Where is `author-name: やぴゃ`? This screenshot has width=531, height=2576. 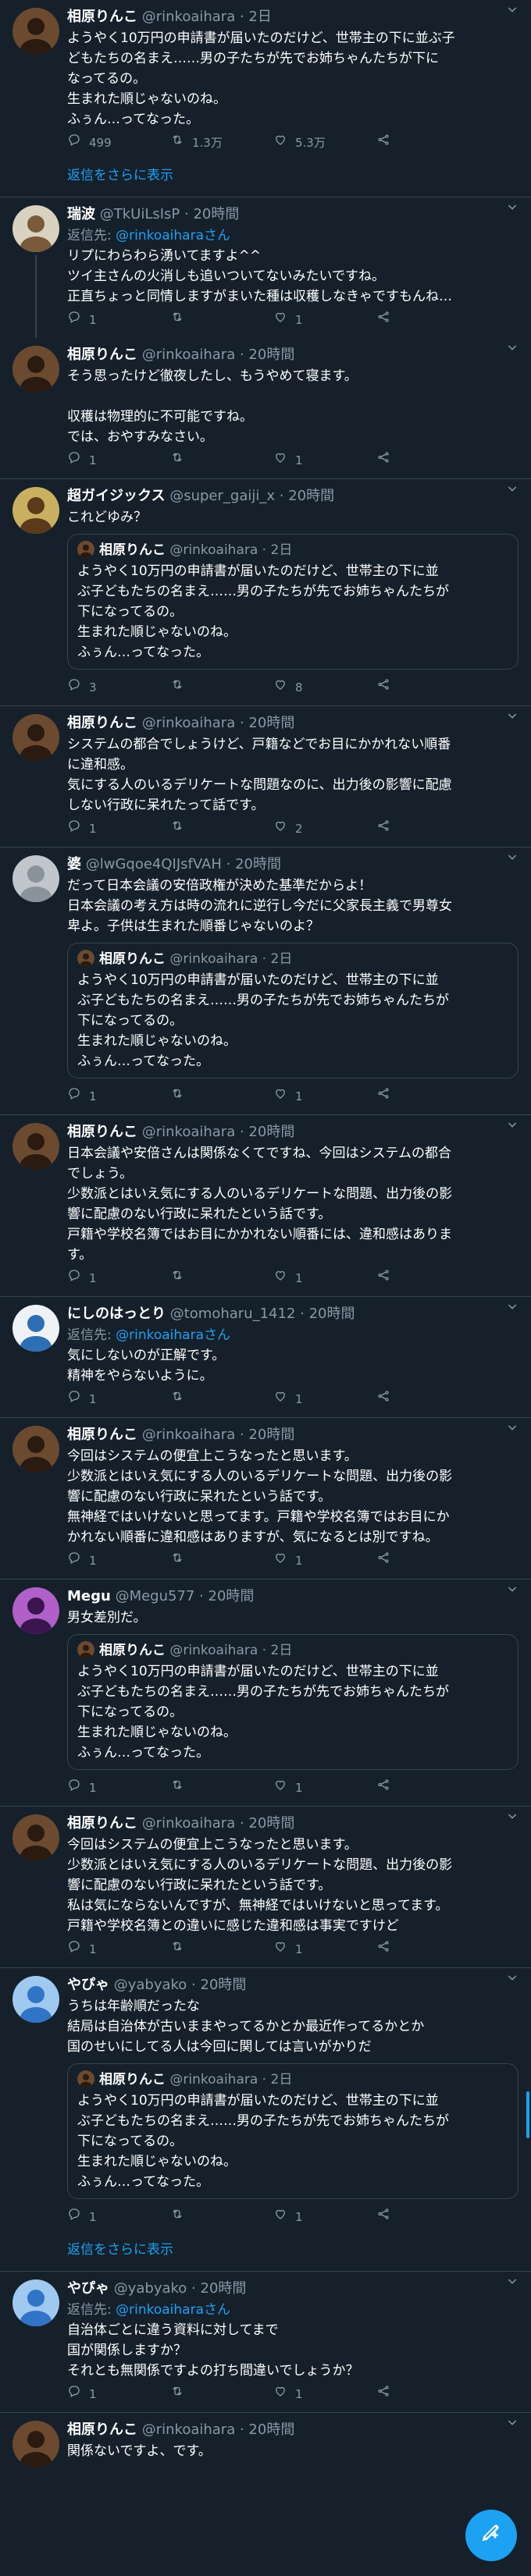 author-name: やぴゃ is located at coordinates (88, 2288).